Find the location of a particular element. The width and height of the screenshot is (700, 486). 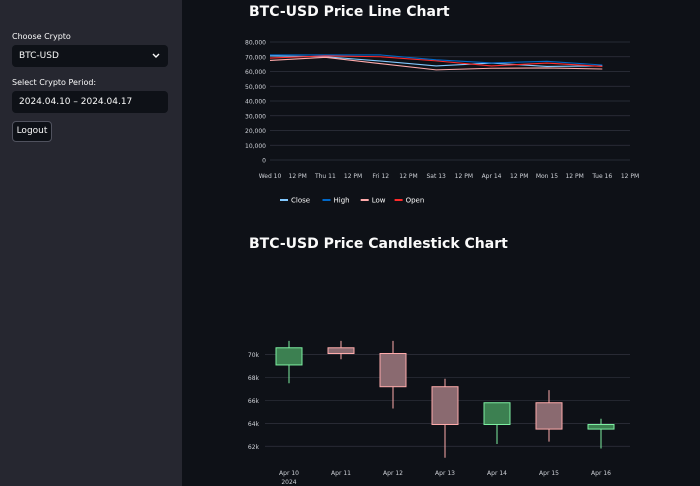

period-date-input: 2024.04.10 – 2024.04.17 is located at coordinates (90, 102).